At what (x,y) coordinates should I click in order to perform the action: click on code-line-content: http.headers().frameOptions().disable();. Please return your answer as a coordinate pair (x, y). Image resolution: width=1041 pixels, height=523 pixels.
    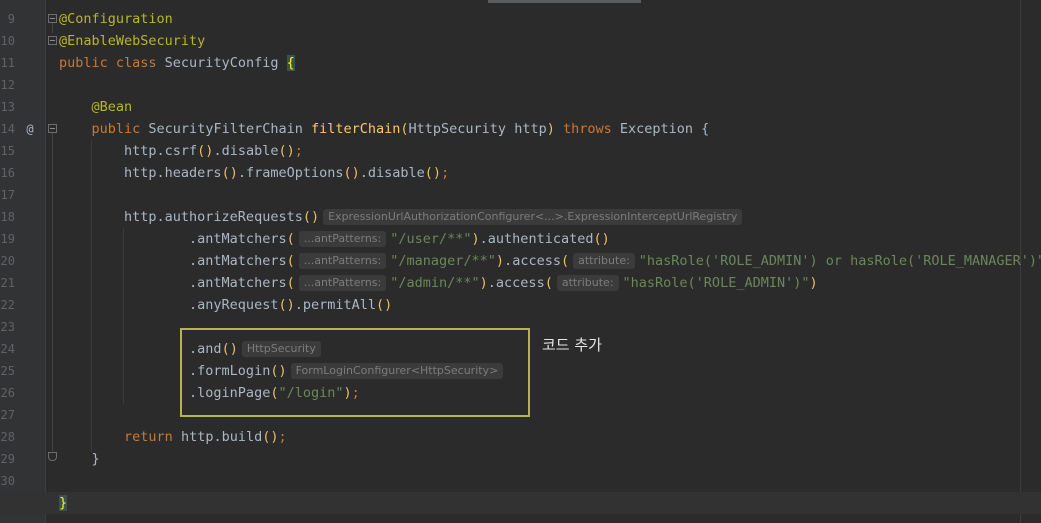
    Looking at the image, I should click on (254, 173).